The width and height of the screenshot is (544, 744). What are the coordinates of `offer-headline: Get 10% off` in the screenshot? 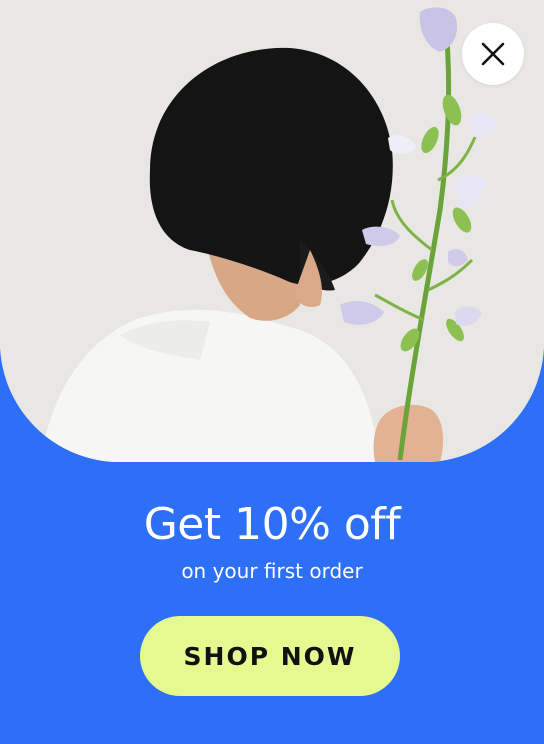 It's located at (272, 524).